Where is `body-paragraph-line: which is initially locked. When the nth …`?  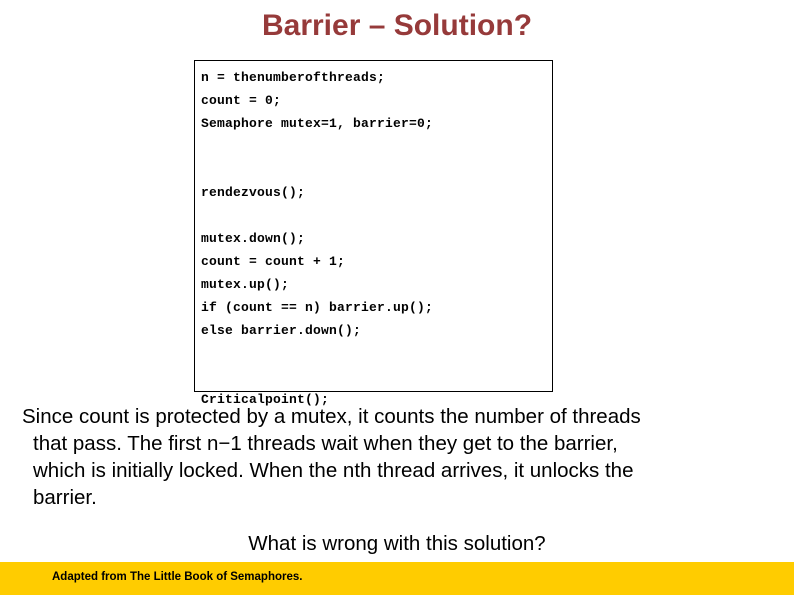
body-paragraph-line: which is initially locked. When the nth … is located at coordinates (333, 470).